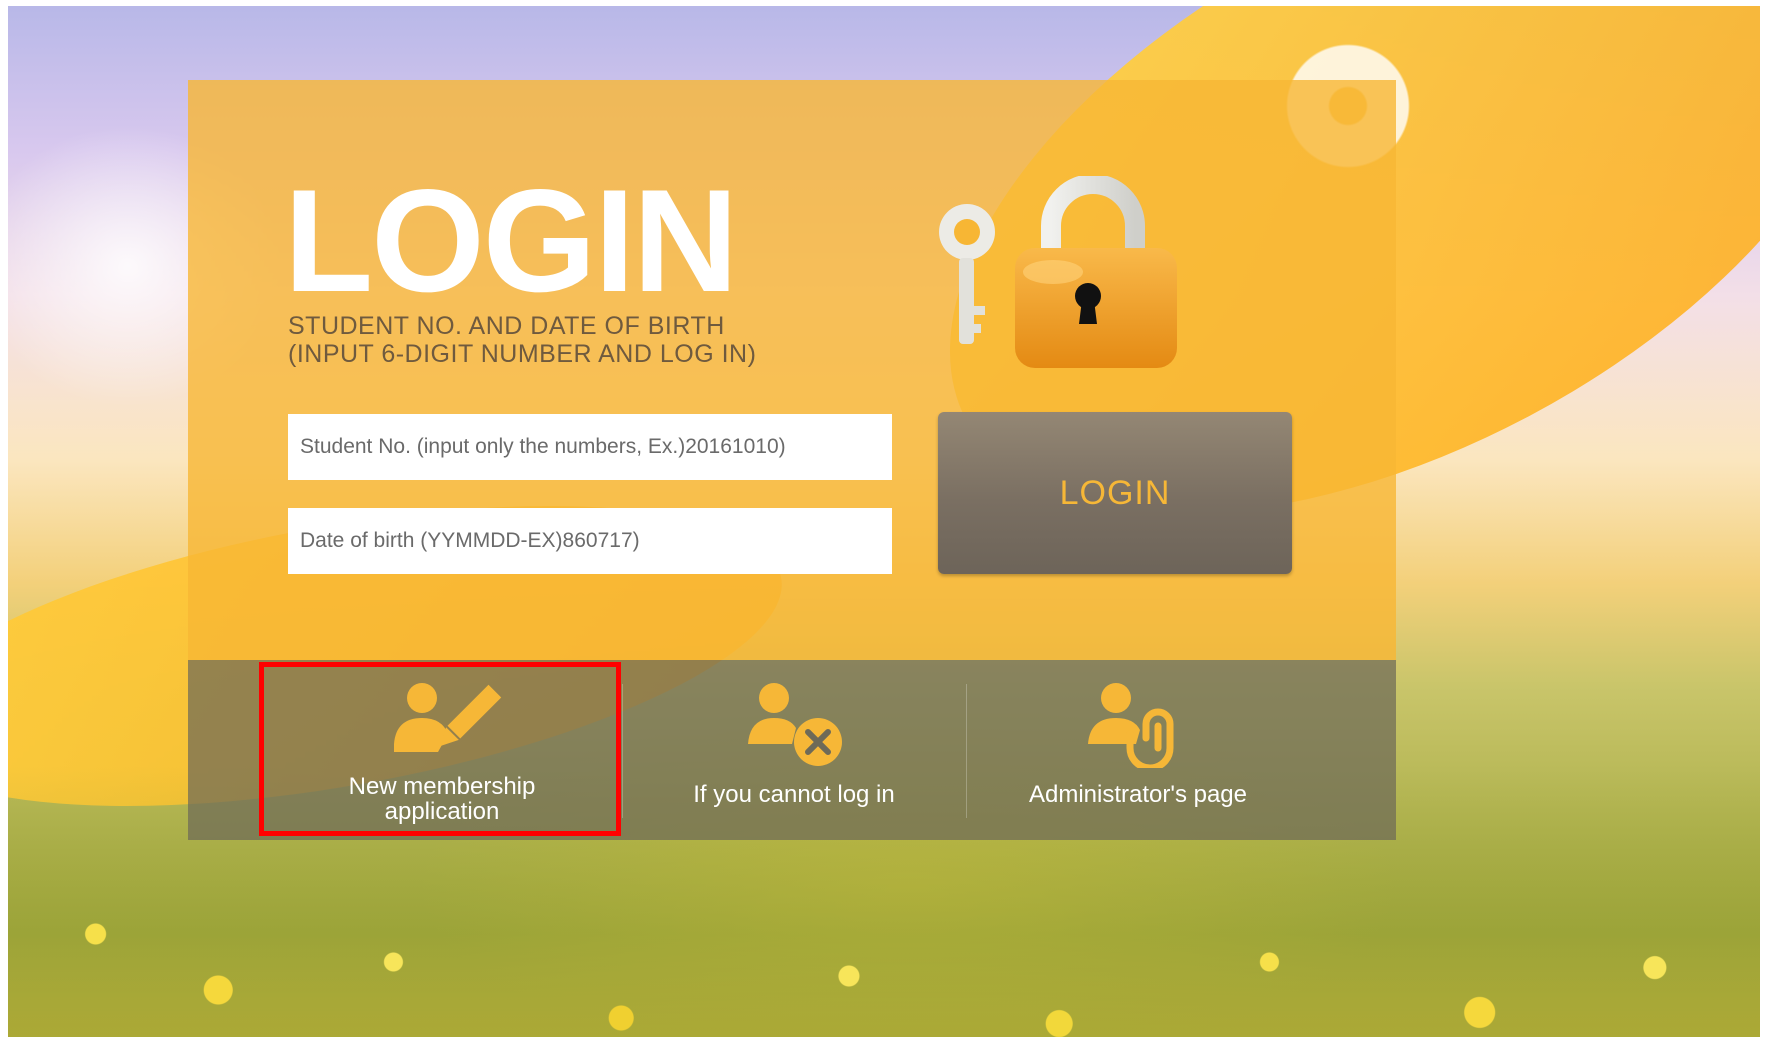 This screenshot has height=1043, width=1767. I want to click on administrator-page-label: Administrator's page, so click(1137, 794).